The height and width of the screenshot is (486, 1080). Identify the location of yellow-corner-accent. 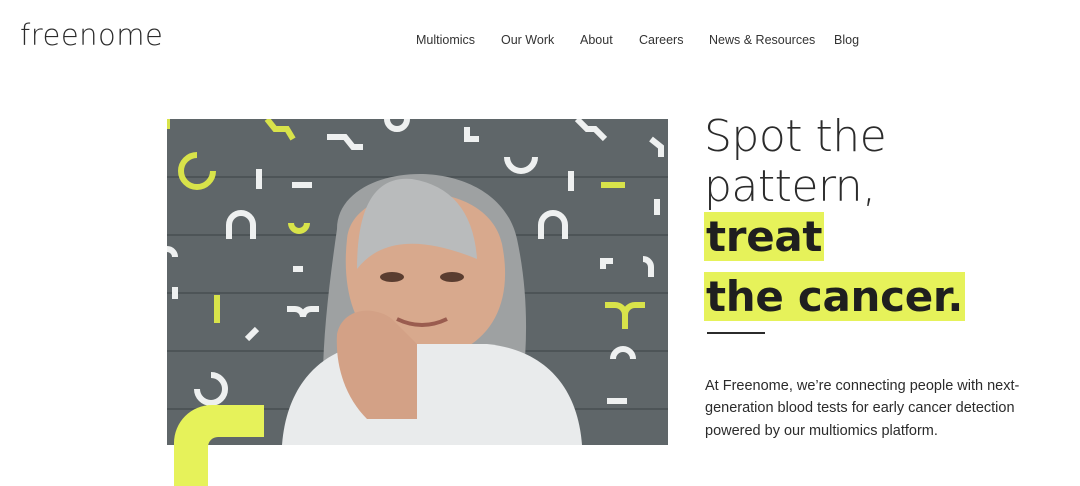
(219, 445).